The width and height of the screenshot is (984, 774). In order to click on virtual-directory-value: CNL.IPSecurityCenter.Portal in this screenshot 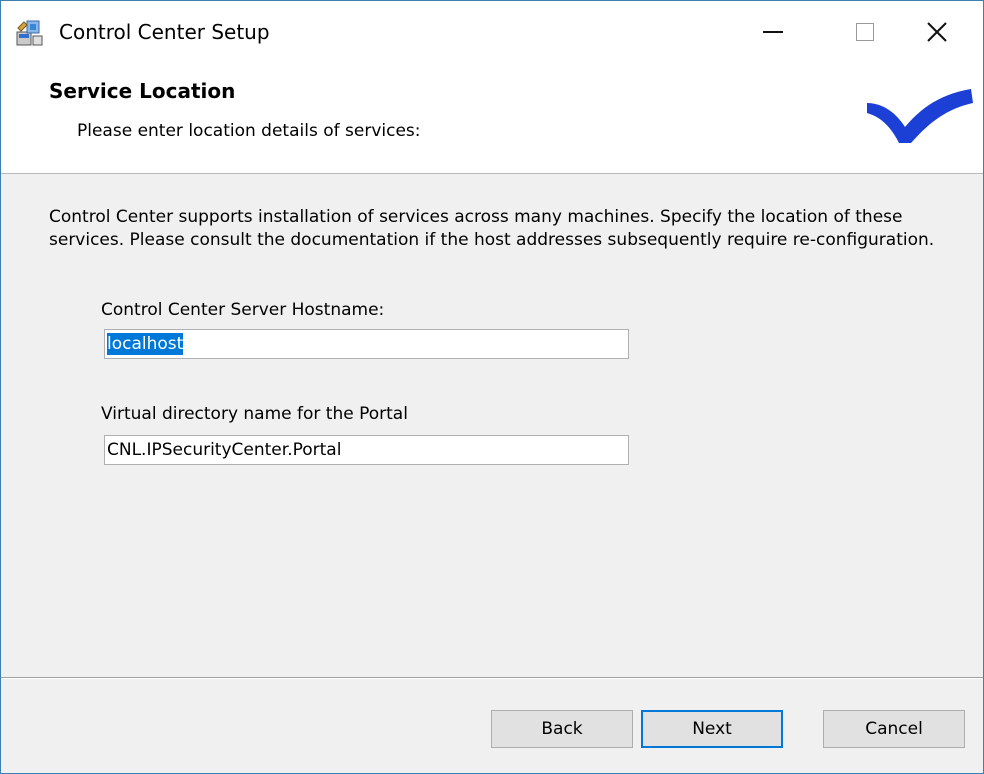, I will do `click(224, 450)`.